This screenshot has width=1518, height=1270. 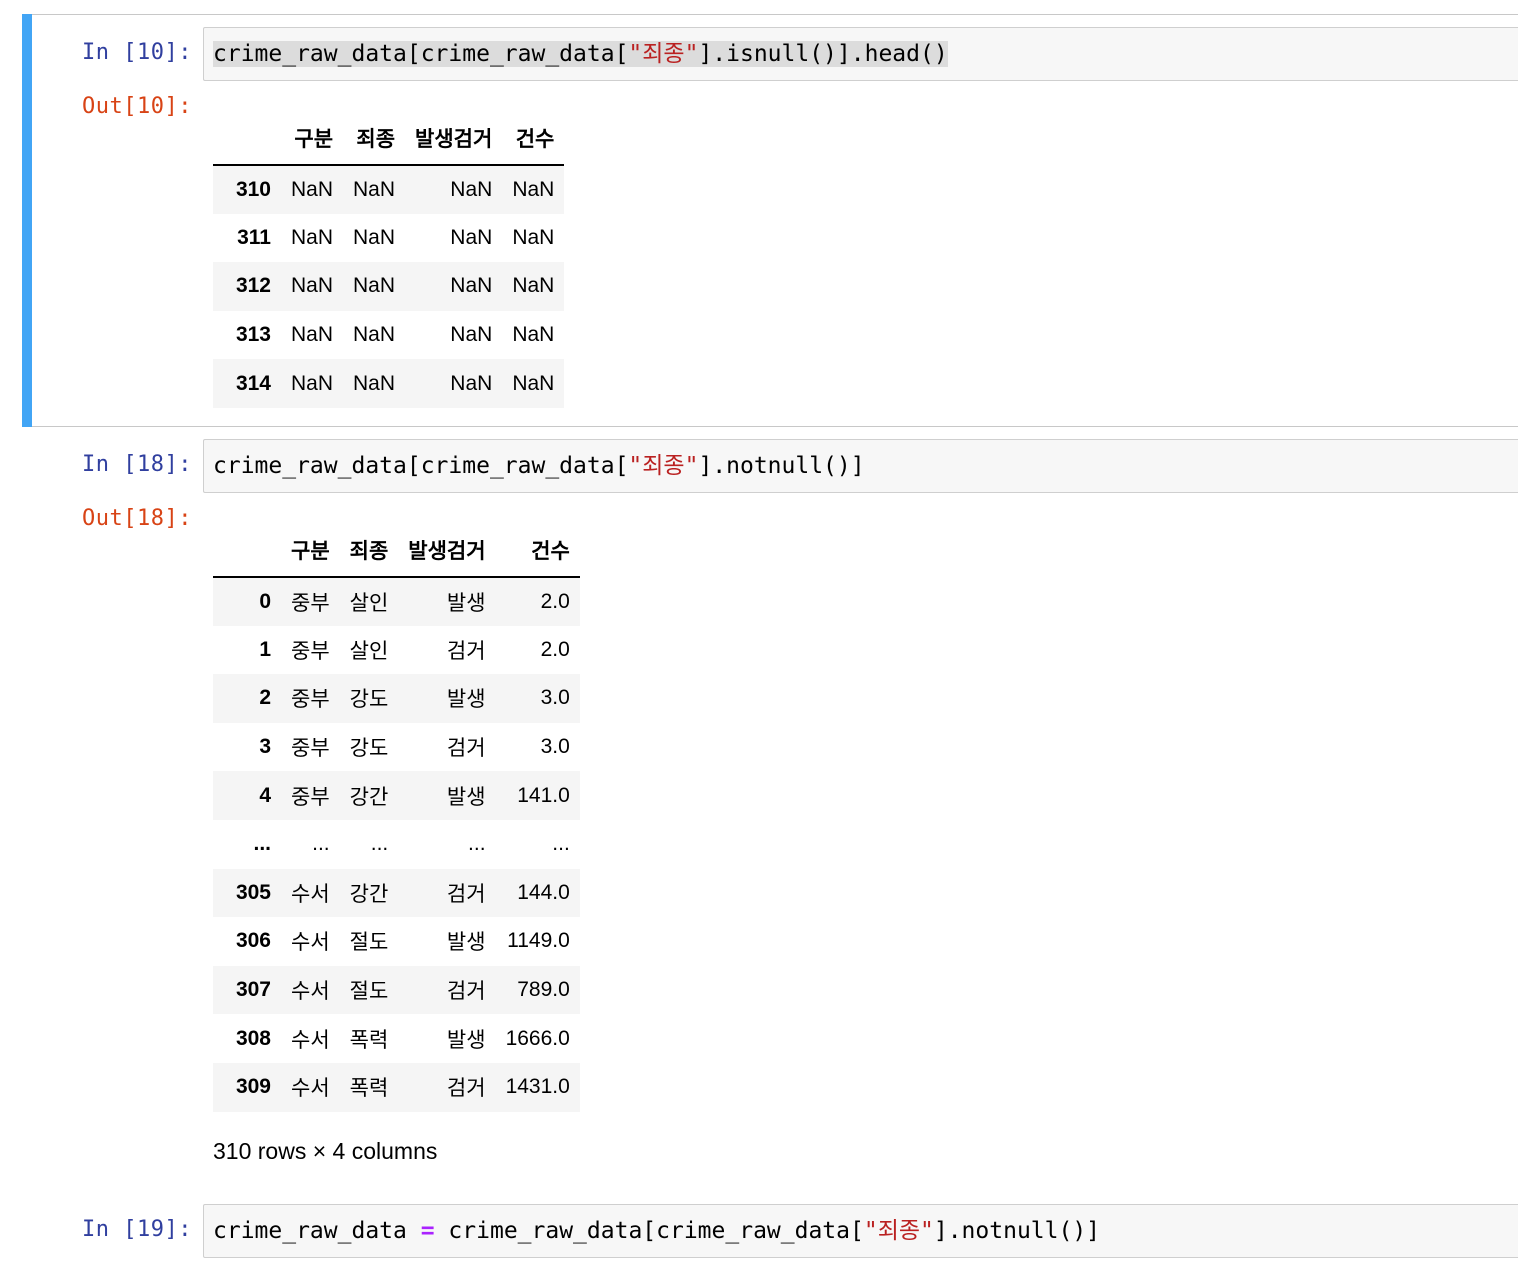 I want to click on row-index: 309, so click(x=253, y=1087).